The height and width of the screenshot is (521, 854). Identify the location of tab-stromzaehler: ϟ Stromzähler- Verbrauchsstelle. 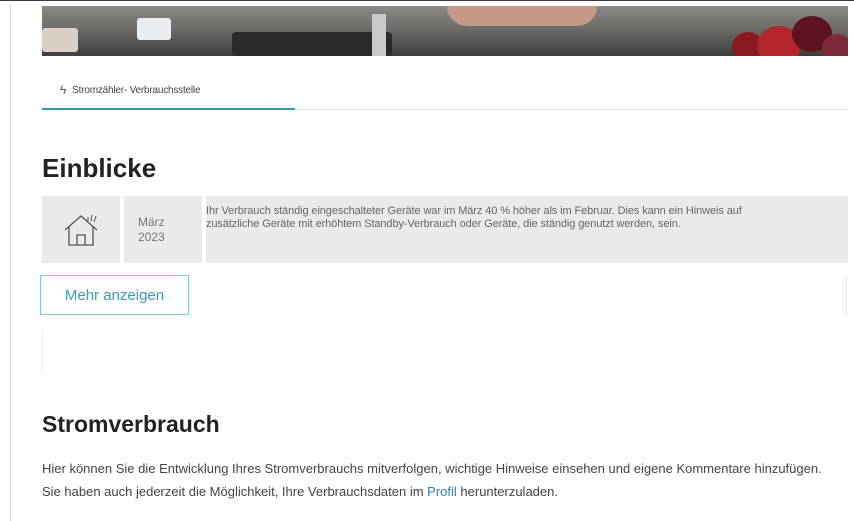
(168, 91).